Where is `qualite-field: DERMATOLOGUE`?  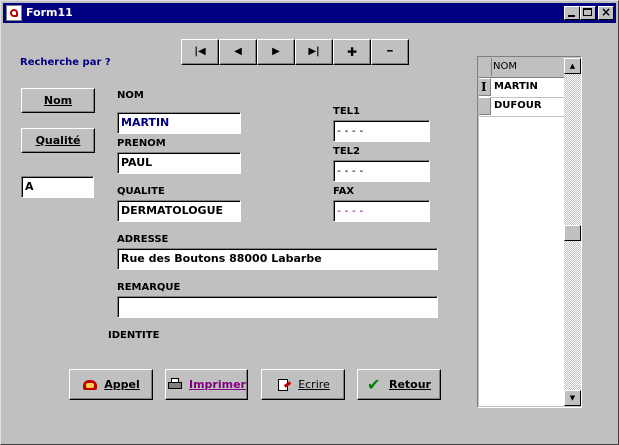
qualite-field: DERMATOLOGUE is located at coordinates (179, 211).